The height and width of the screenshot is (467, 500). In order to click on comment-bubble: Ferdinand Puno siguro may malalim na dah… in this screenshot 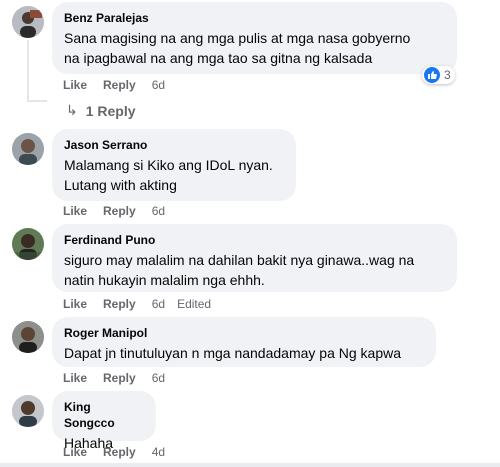, I will do `click(254, 258)`.